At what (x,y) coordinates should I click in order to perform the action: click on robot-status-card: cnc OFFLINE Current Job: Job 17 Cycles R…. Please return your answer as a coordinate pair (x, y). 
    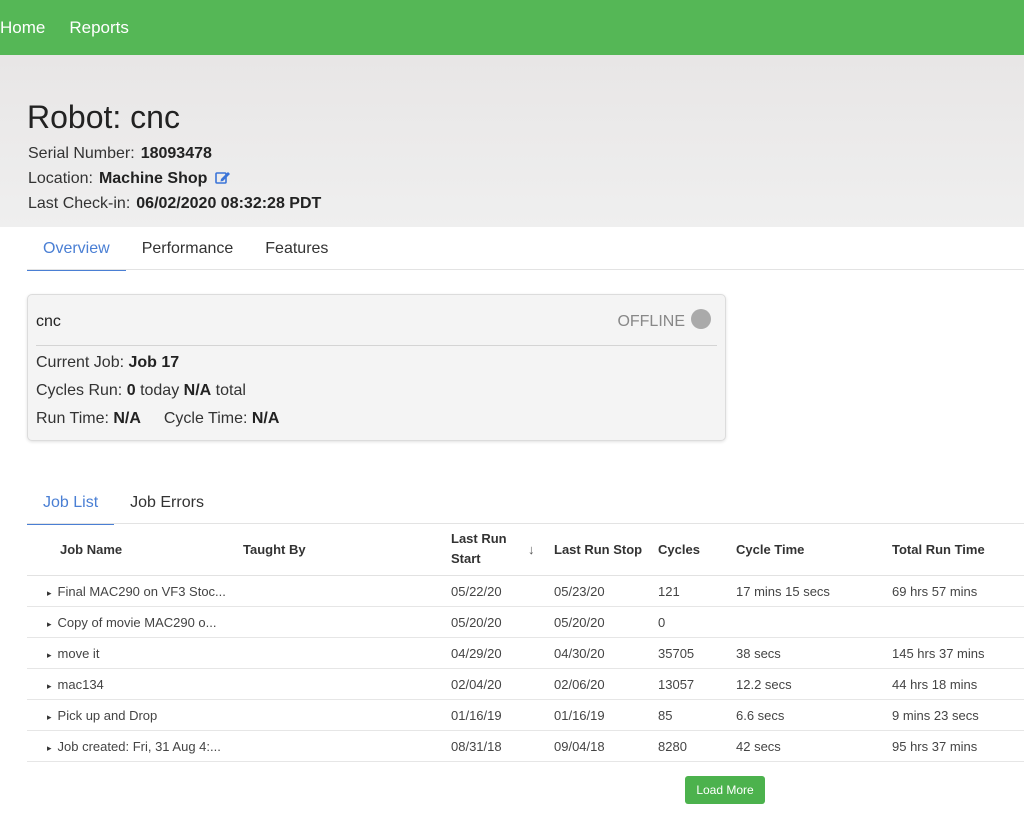
    Looking at the image, I should click on (376, 367).